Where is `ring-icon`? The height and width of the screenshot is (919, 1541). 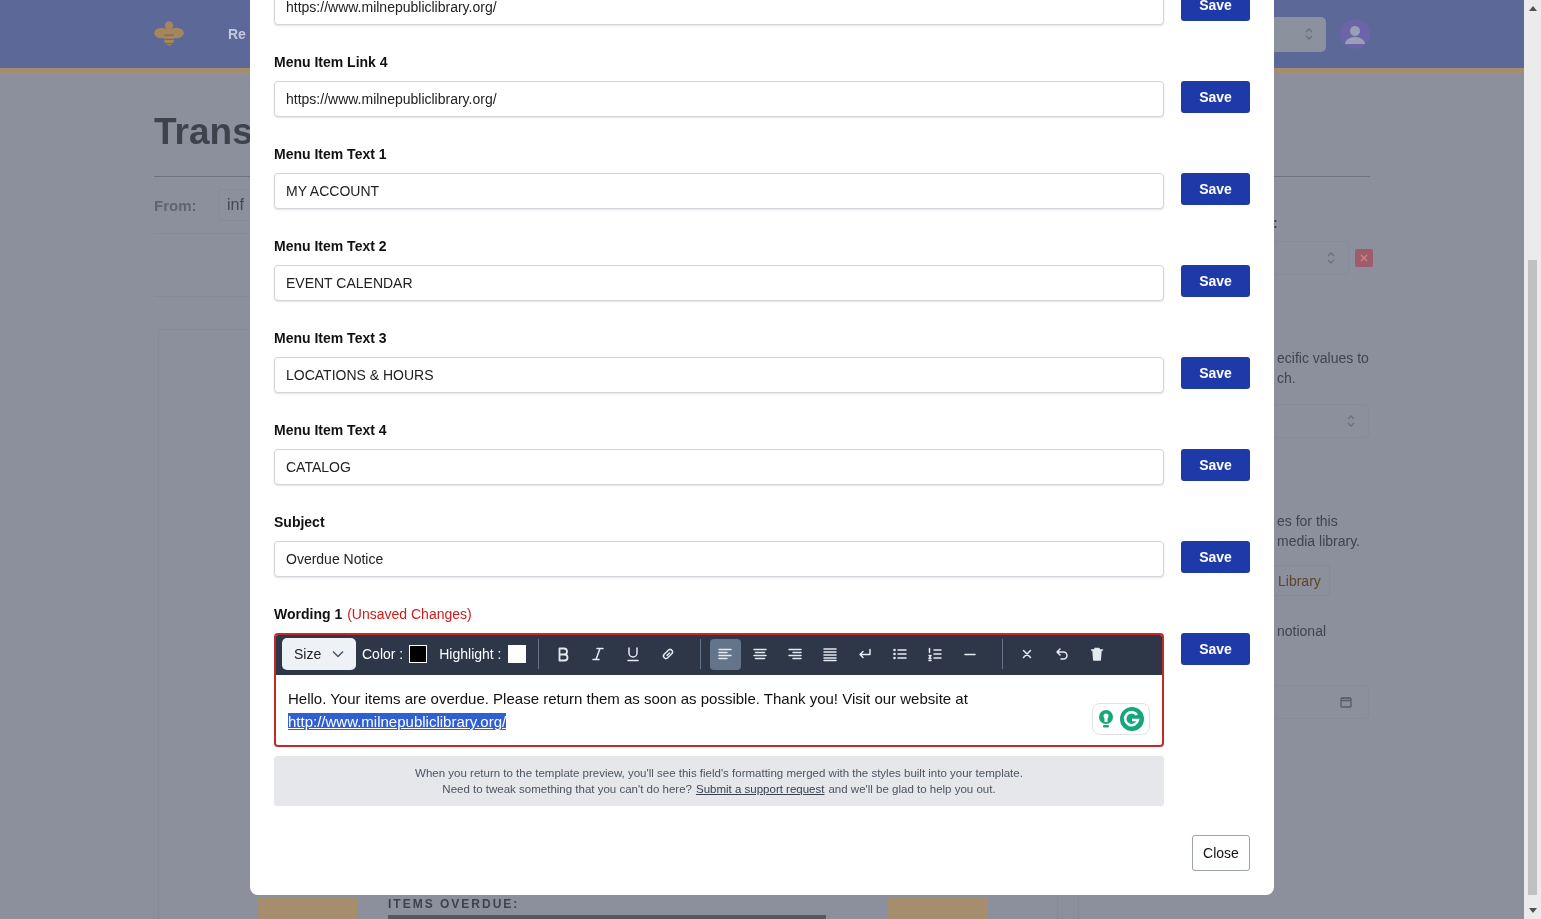 ring-icon is located at coordinates (1132, 719).